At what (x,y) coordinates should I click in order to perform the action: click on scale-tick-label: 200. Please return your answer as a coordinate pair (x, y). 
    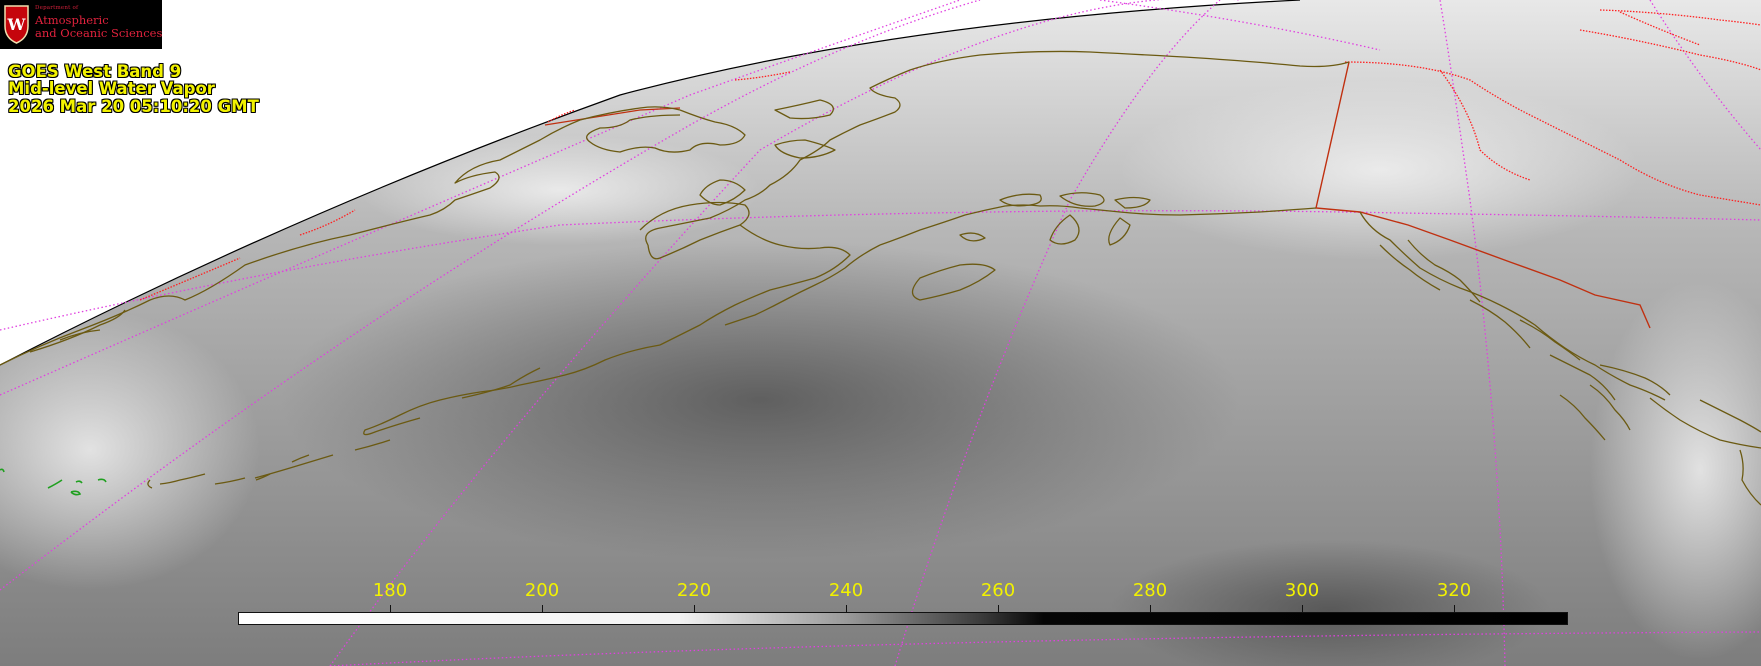
    Looking at the image, I should click on (542, 590).